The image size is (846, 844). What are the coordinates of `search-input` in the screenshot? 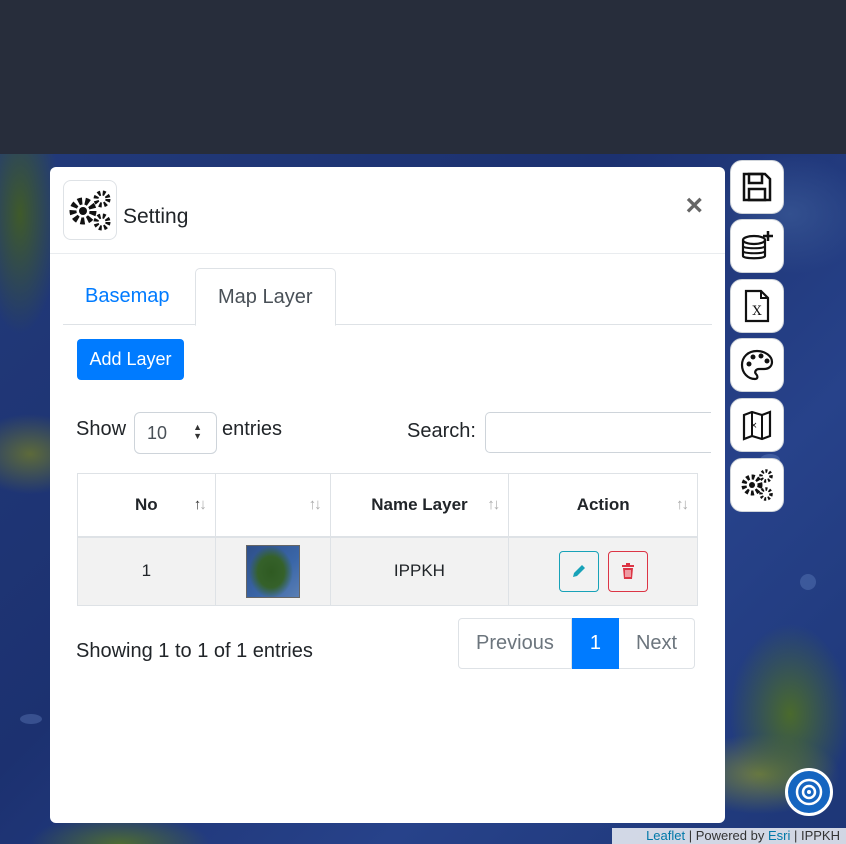 It's located at (598, 432).